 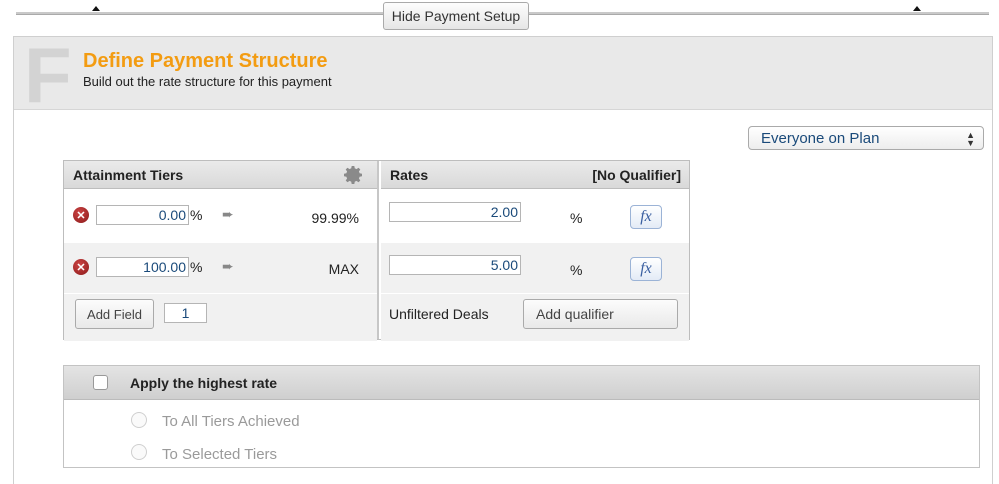 I want to click on tier-row: ✕ 0.00 % ➨ 99.99%, so click(x=220, y=216).